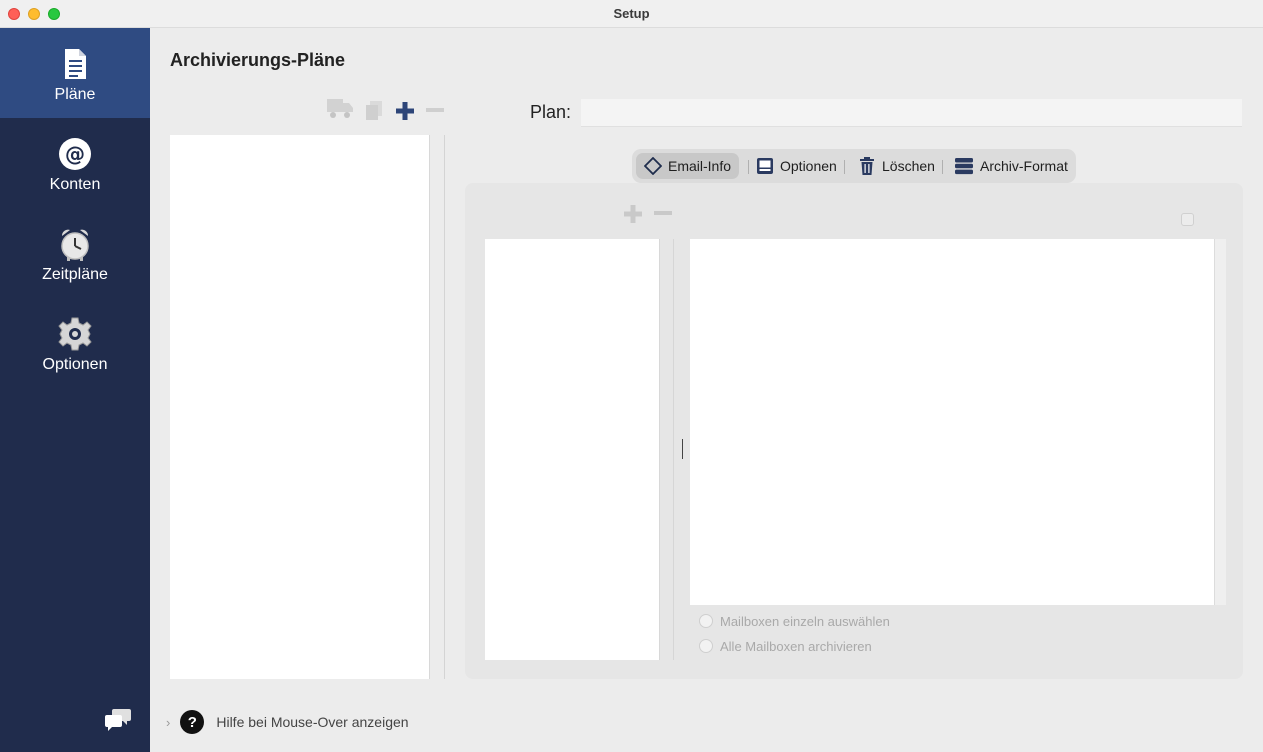  What do you see at coordinates (700, 166) in the screenshot?
I see `tab-label: Email-Info` at bounding box center [700, 166].